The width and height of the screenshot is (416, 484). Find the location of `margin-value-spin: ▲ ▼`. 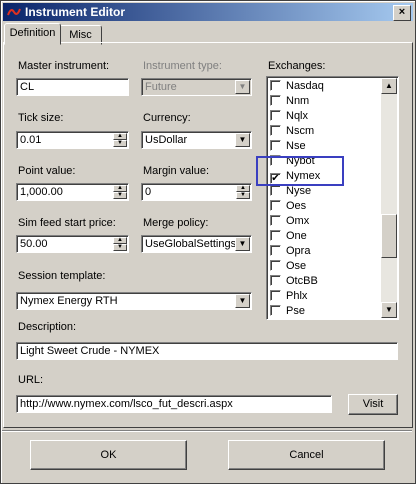

margin-value-spin: ▲ ▼ is located at coordinates (243, 192).